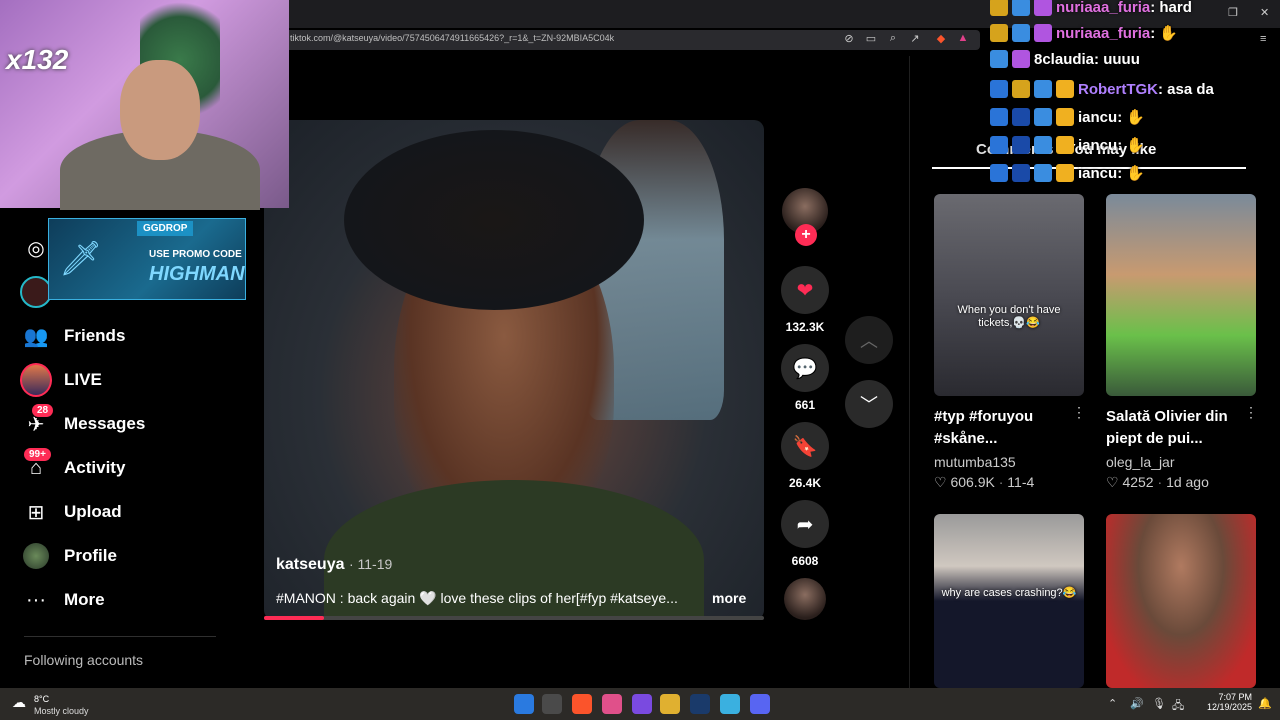  What do you see at coordinates (806, 235) in the screenshot?
I see `follow-plus-icon: +` at bounding box center [806, 235].